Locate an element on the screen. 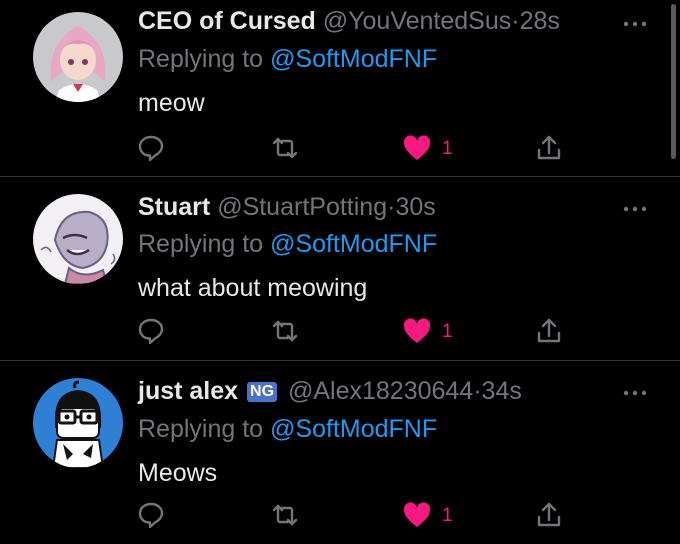 This screenshot has height=544, width=680. tweet-header: CEO of Cursed @YouVentedSus·28s is located at coordinates (349, 21).